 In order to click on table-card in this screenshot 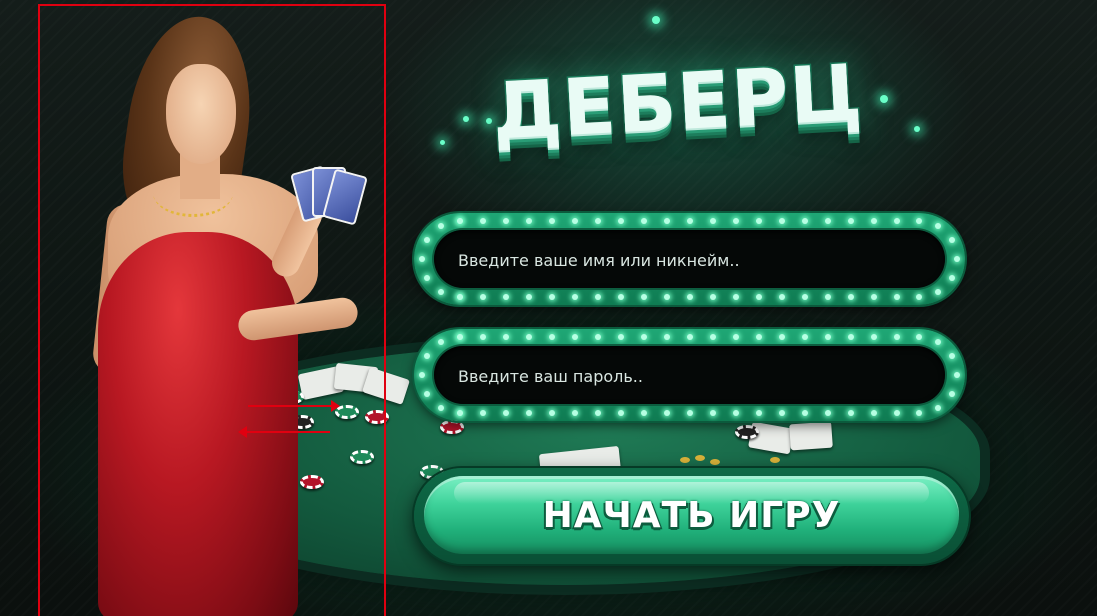, I will do `click(811, 436)`.